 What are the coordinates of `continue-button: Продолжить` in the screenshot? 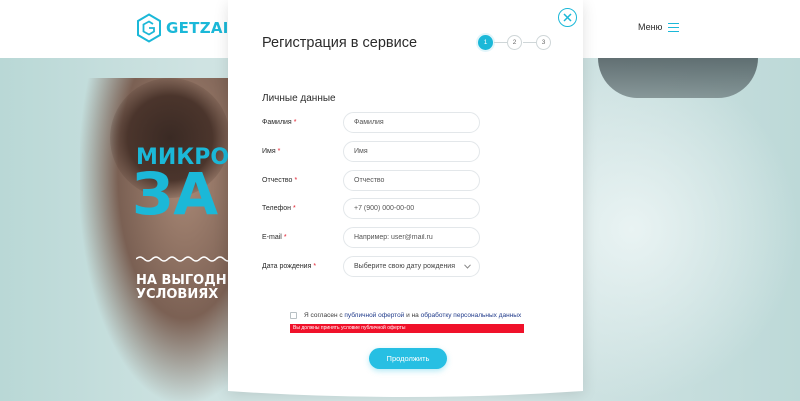 It's located at (408, 358).